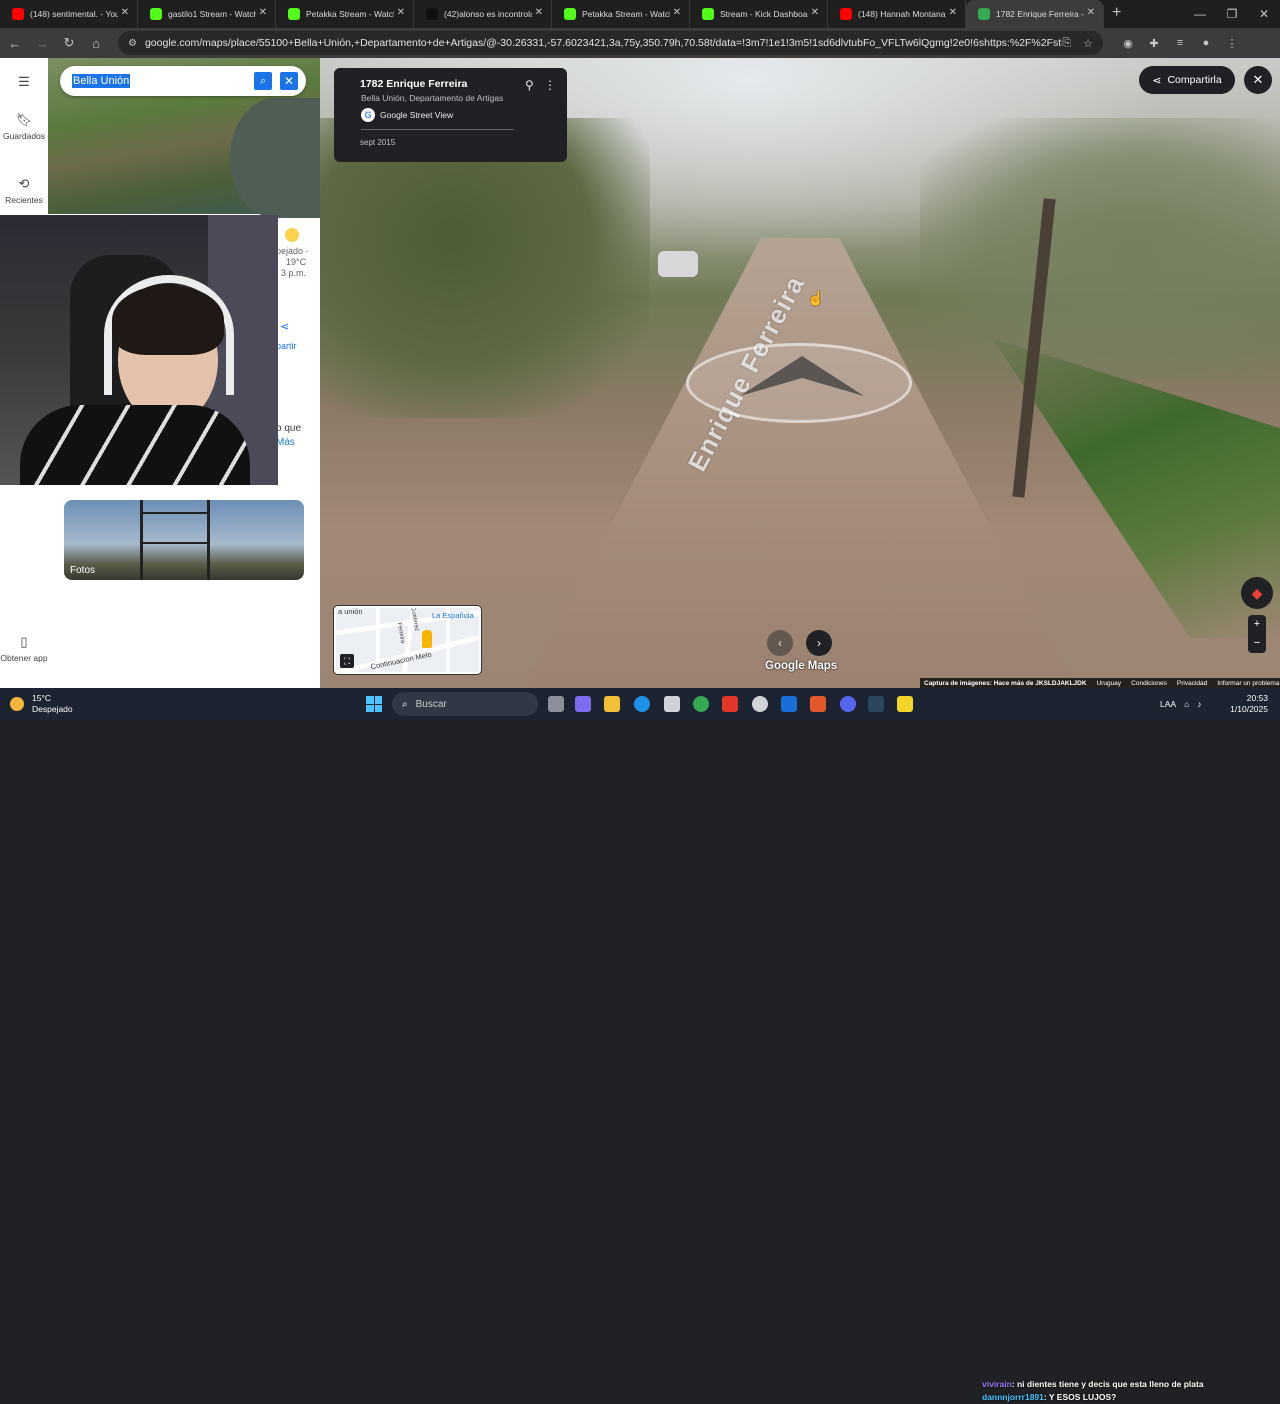  Describe the element at coordinates (41, 704) in the screenshot. I see `taskbar-weather: 15°C Despejado` at that location.